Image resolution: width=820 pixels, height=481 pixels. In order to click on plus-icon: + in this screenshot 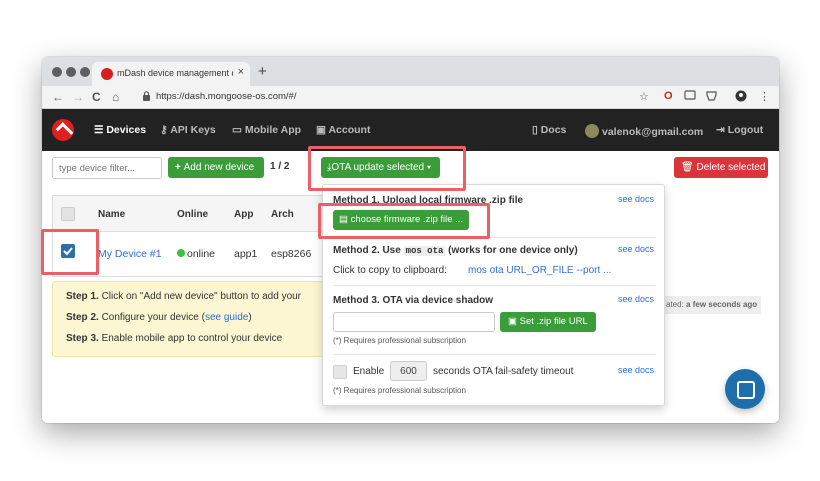, I will do `click(179, 167)`.